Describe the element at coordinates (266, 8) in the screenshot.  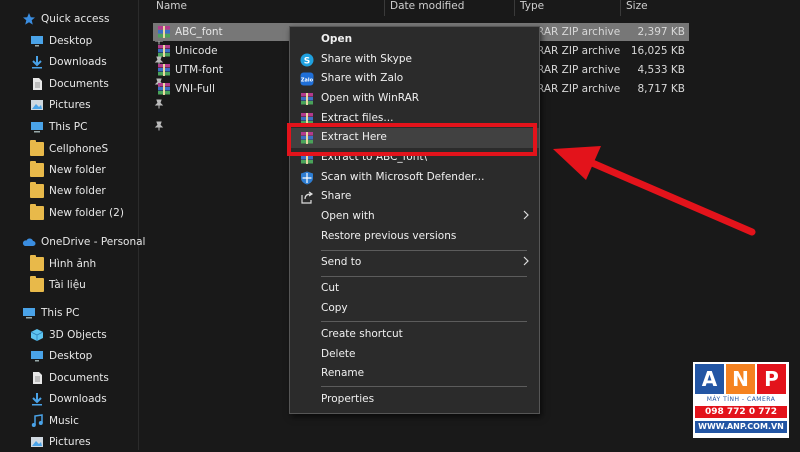
I see `column-header-name: Name` at that location.